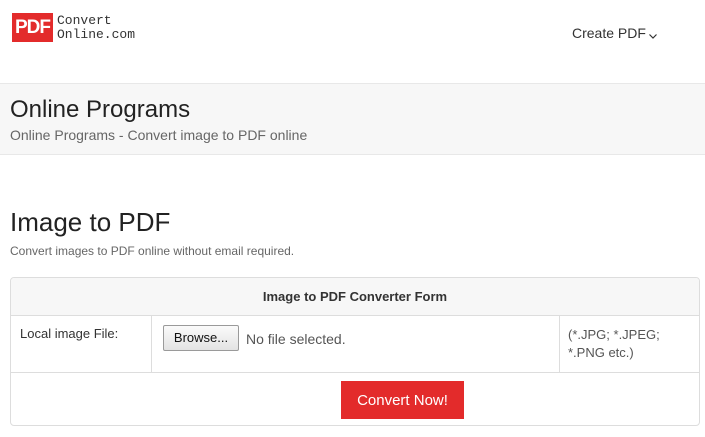  I want to click on logo-badge: PDF, so click(32, 27).